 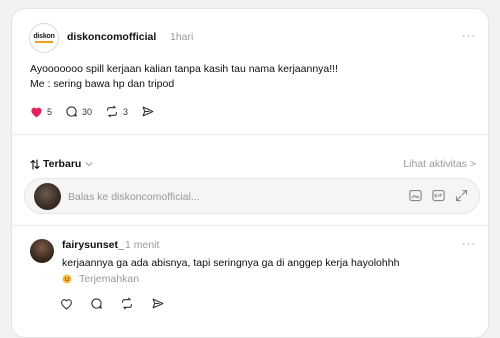 What do you see at coordinates (469, 36) in the screenshot?
I see `post-more-icon: ···` at bounding box center [469, 36].